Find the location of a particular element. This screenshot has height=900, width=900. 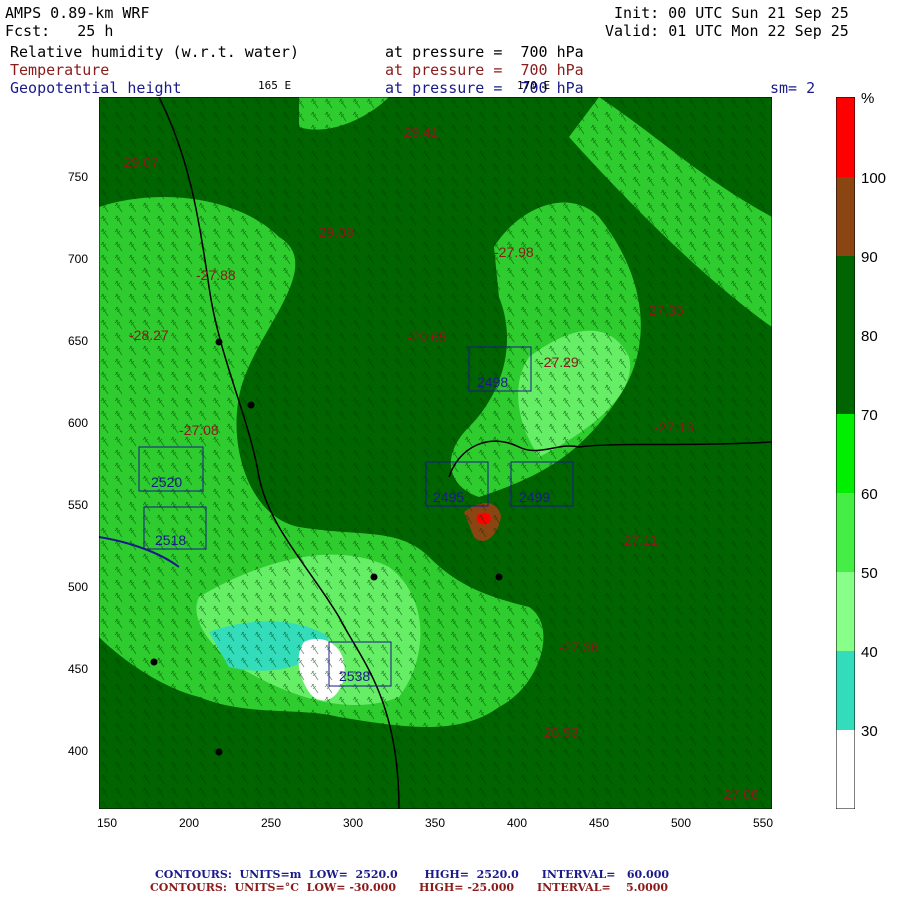

field-rh-name: Relative humidity (w.r.t. water) is located at coordinates (154, 52).